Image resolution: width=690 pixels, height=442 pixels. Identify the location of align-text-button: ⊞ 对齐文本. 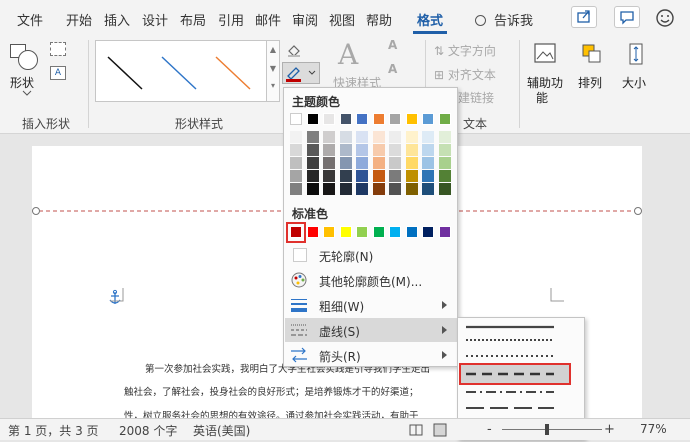
(465, 74).